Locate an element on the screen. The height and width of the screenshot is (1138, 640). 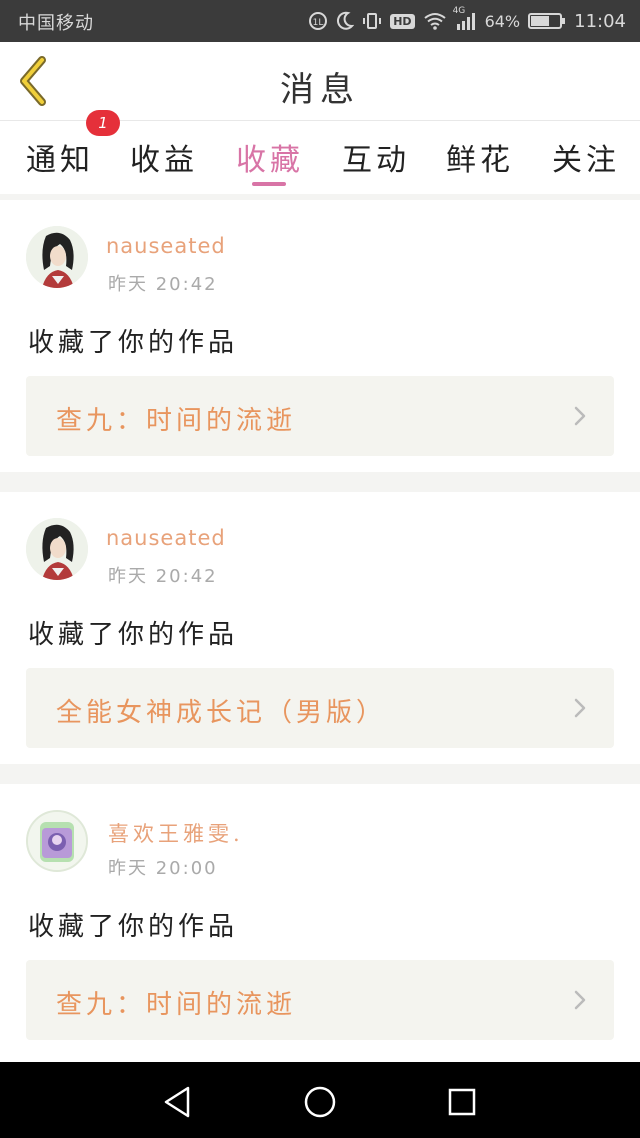
clock: 11:04 is located at coordinates (600, 21).